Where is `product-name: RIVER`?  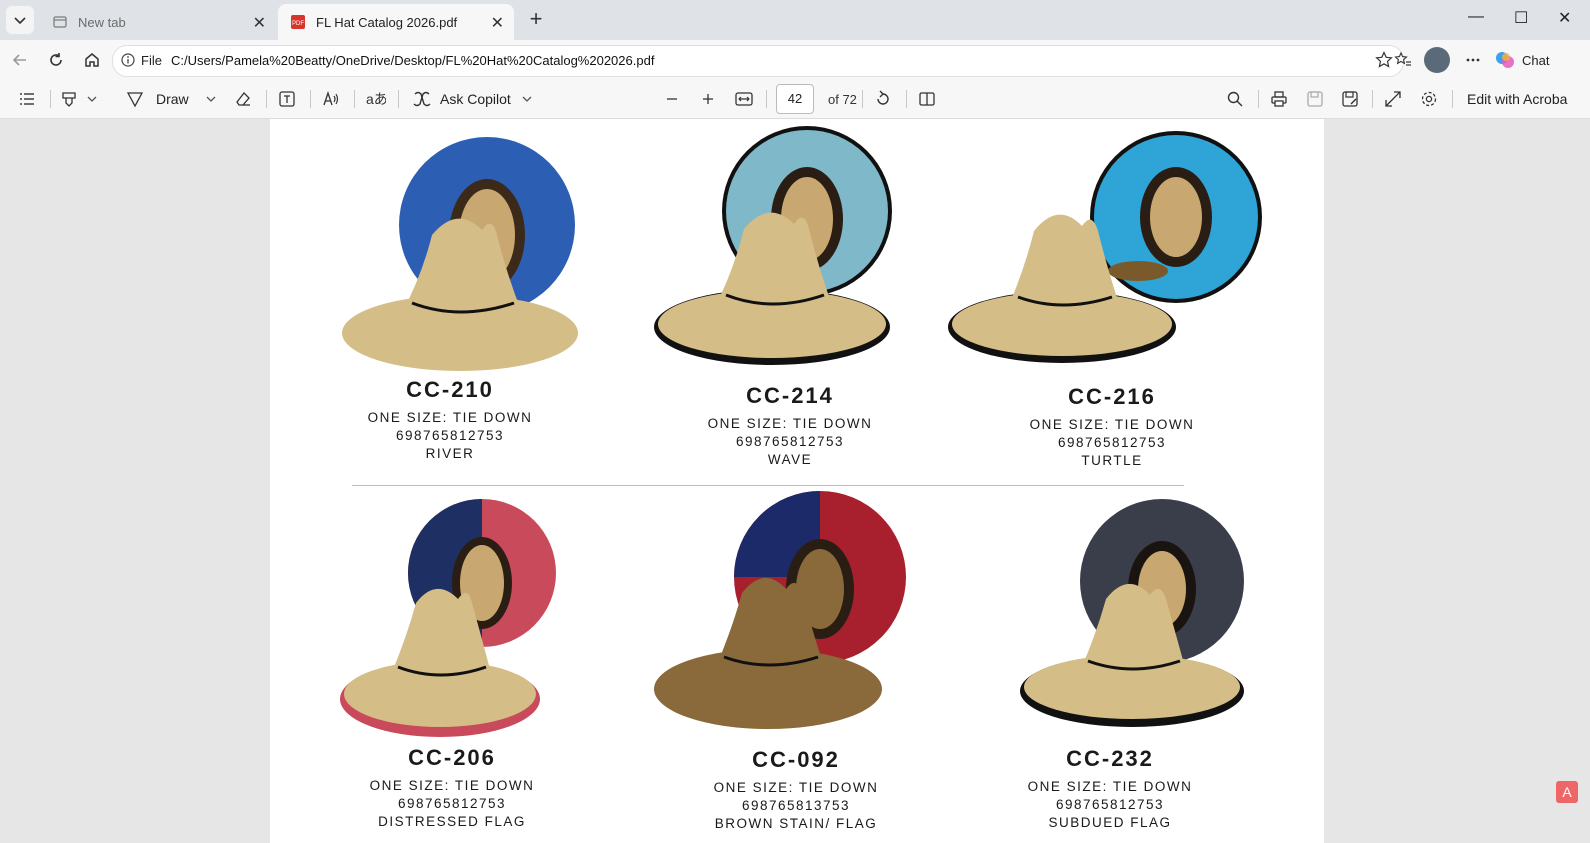
product-name: RIVER is located at coordinates (450, 453).